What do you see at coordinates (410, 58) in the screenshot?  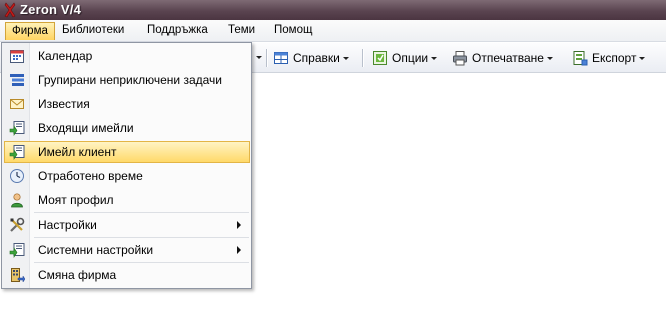 I see `options-label: Опции` at bounding box center [410, 58].